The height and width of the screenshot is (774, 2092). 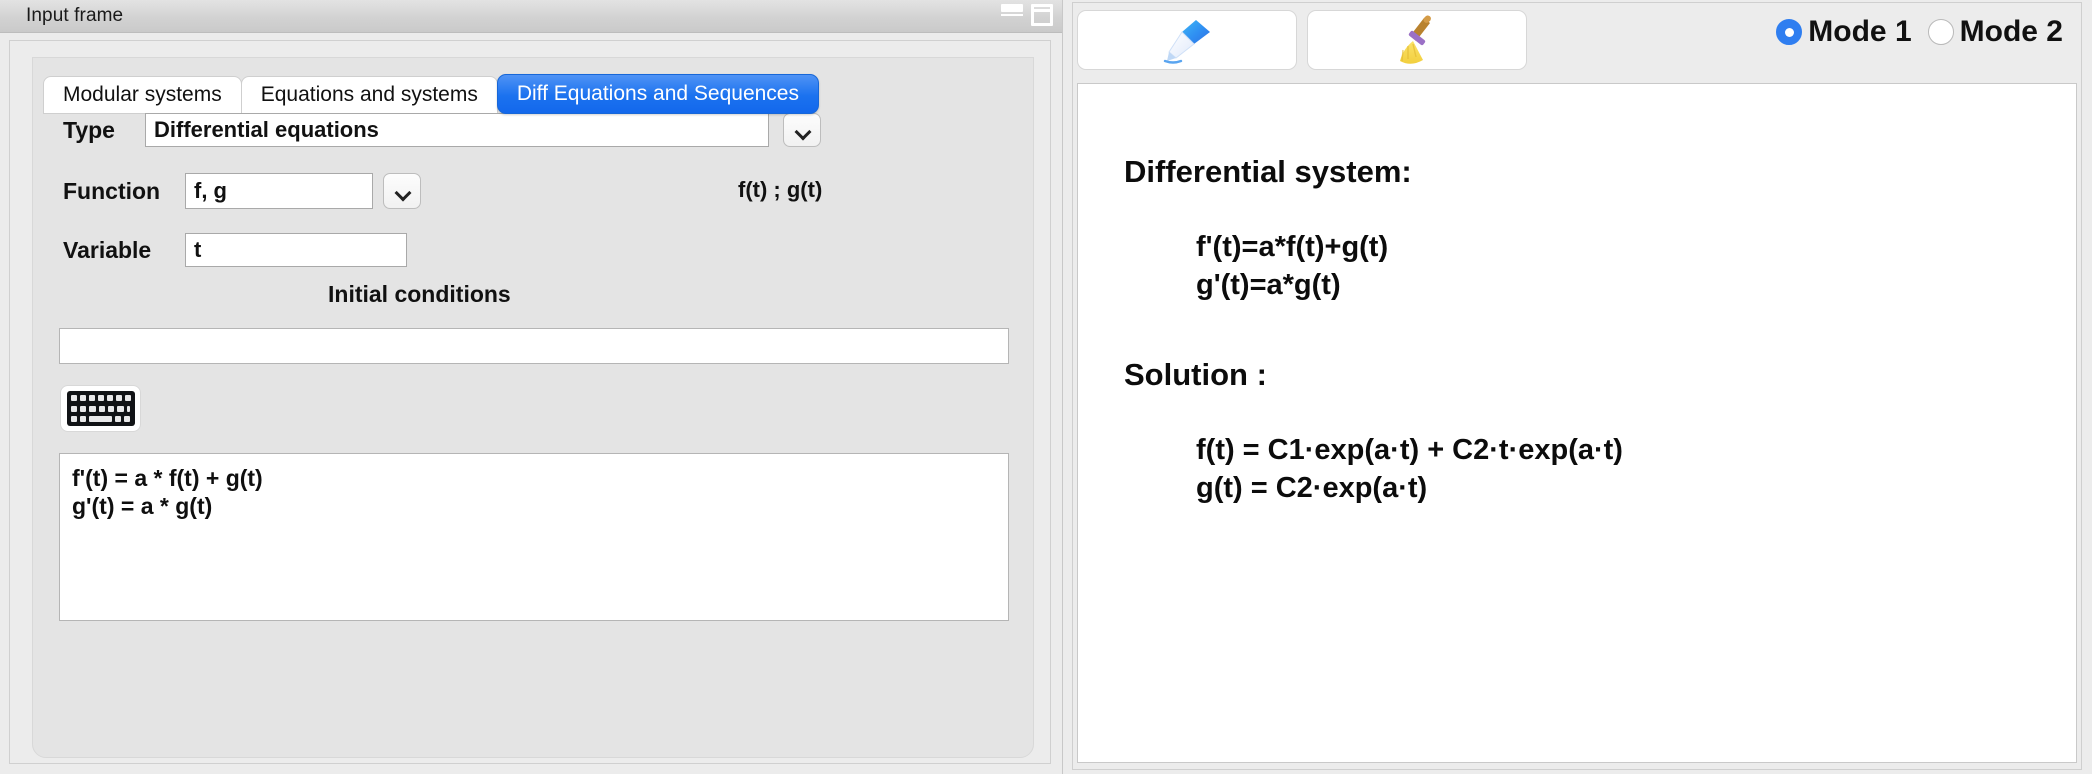 What do you see at coordinates (1195, 374) in the screenshot?
I see `solution-heading: Solution :` at bounding box center [1195, 374].